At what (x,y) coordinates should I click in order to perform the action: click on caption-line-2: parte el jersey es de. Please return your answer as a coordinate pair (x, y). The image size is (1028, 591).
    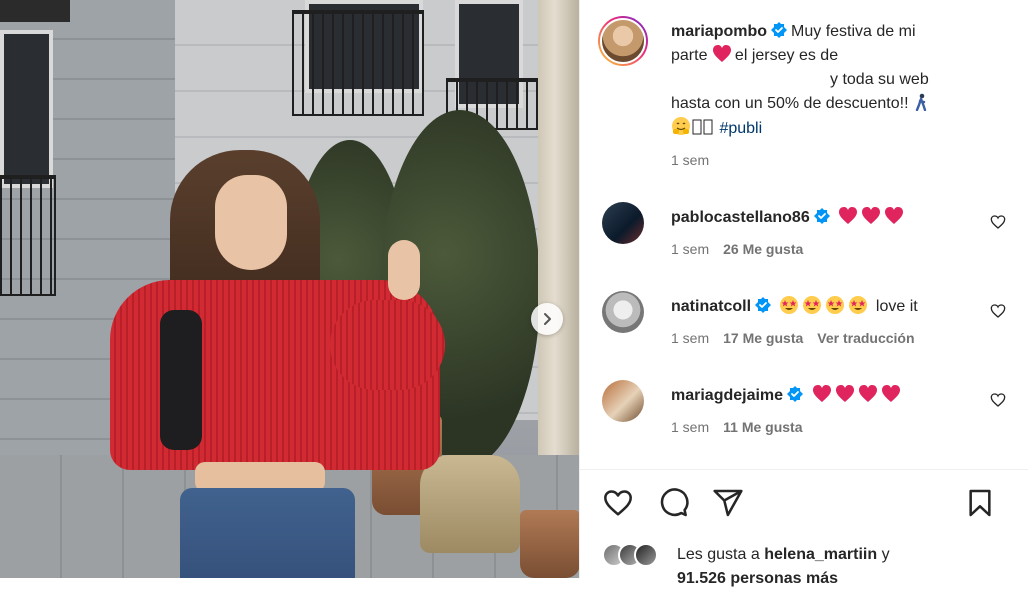
    Looking at the image, I should click on (821, 56).